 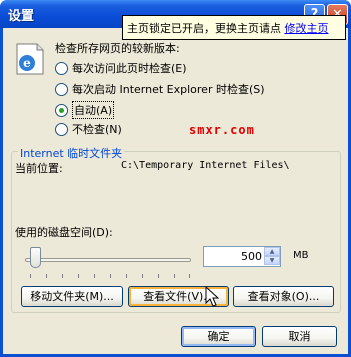 I want to click on watermark-text: smxr.com, so click(x=222, y=130).